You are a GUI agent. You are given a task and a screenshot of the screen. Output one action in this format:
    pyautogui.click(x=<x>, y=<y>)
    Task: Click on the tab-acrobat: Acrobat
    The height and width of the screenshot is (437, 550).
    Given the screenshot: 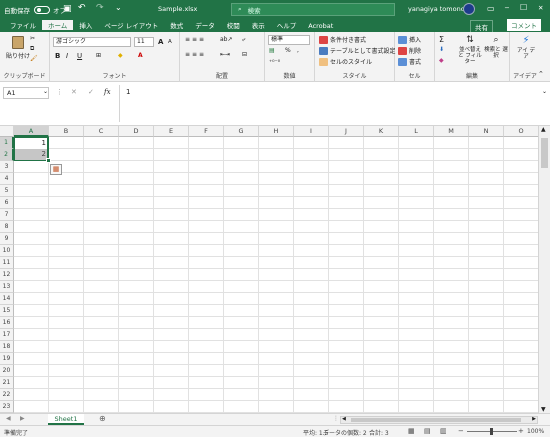 What is the action you would take?
    pyautogui.click(x=320, y=26)
    